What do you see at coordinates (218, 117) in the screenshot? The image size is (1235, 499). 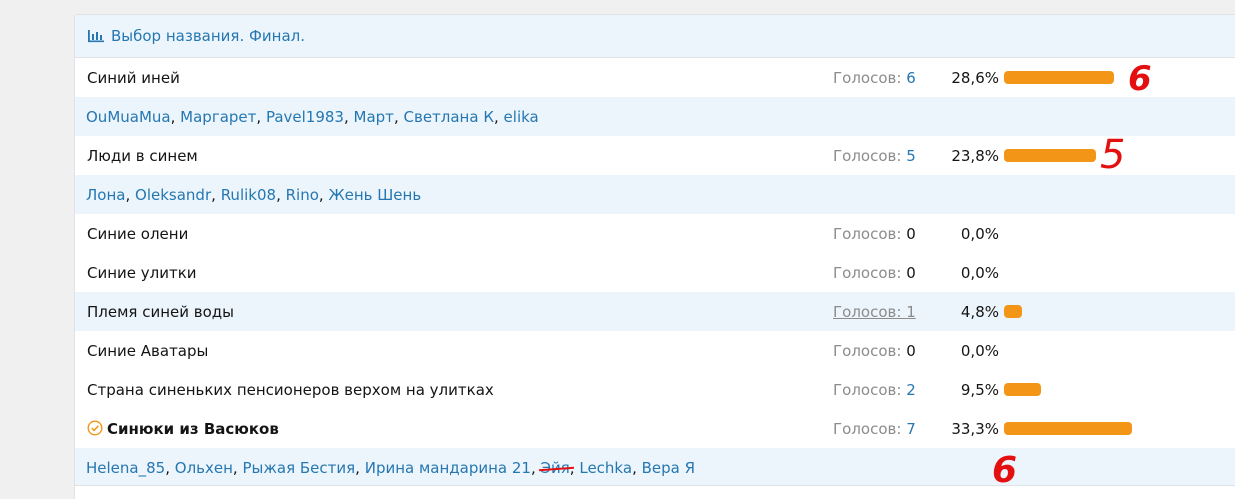 I see `voter-link: Маргарет` at bounding box center [218, 117].